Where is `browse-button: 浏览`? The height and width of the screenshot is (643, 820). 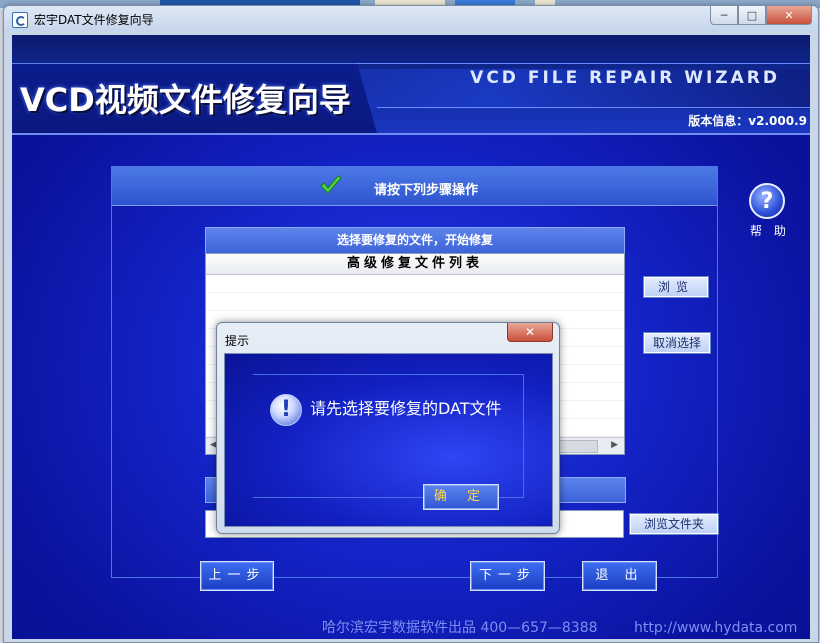 browse-button: 浏览 is located at coordinates (676, 287).